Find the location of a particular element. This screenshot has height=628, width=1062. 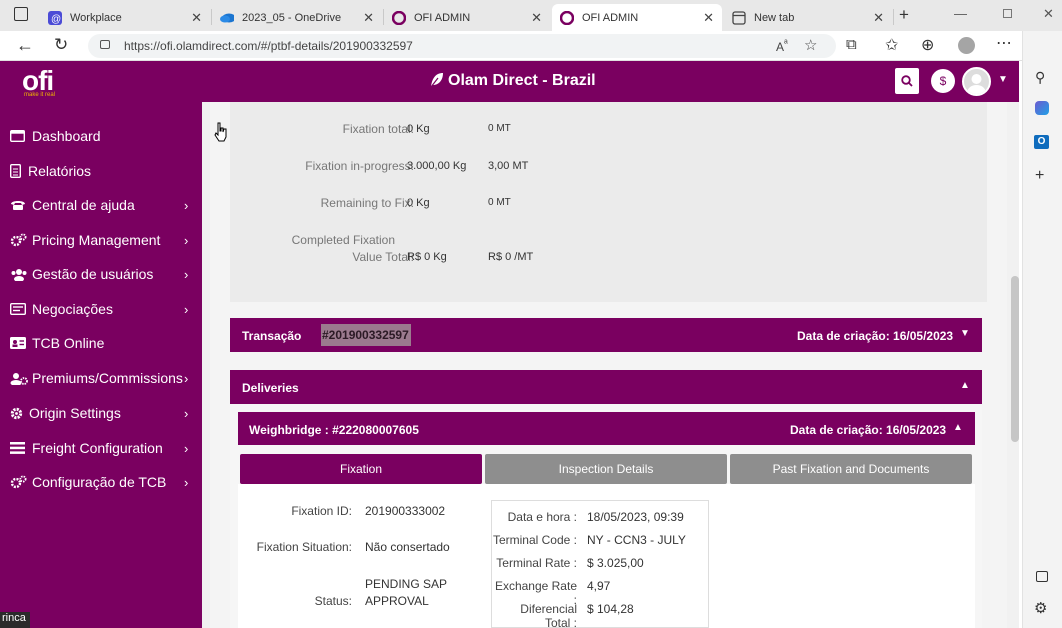

add-favorite-icon: ☆ is located at coordinates (810, 45).